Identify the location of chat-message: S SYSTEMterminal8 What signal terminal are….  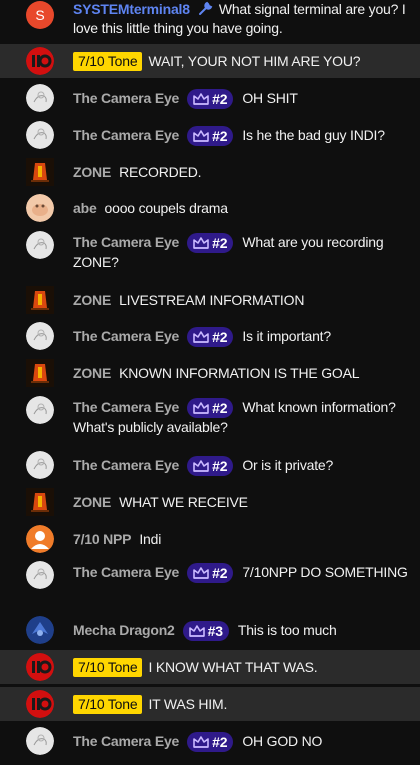
(210, 20).